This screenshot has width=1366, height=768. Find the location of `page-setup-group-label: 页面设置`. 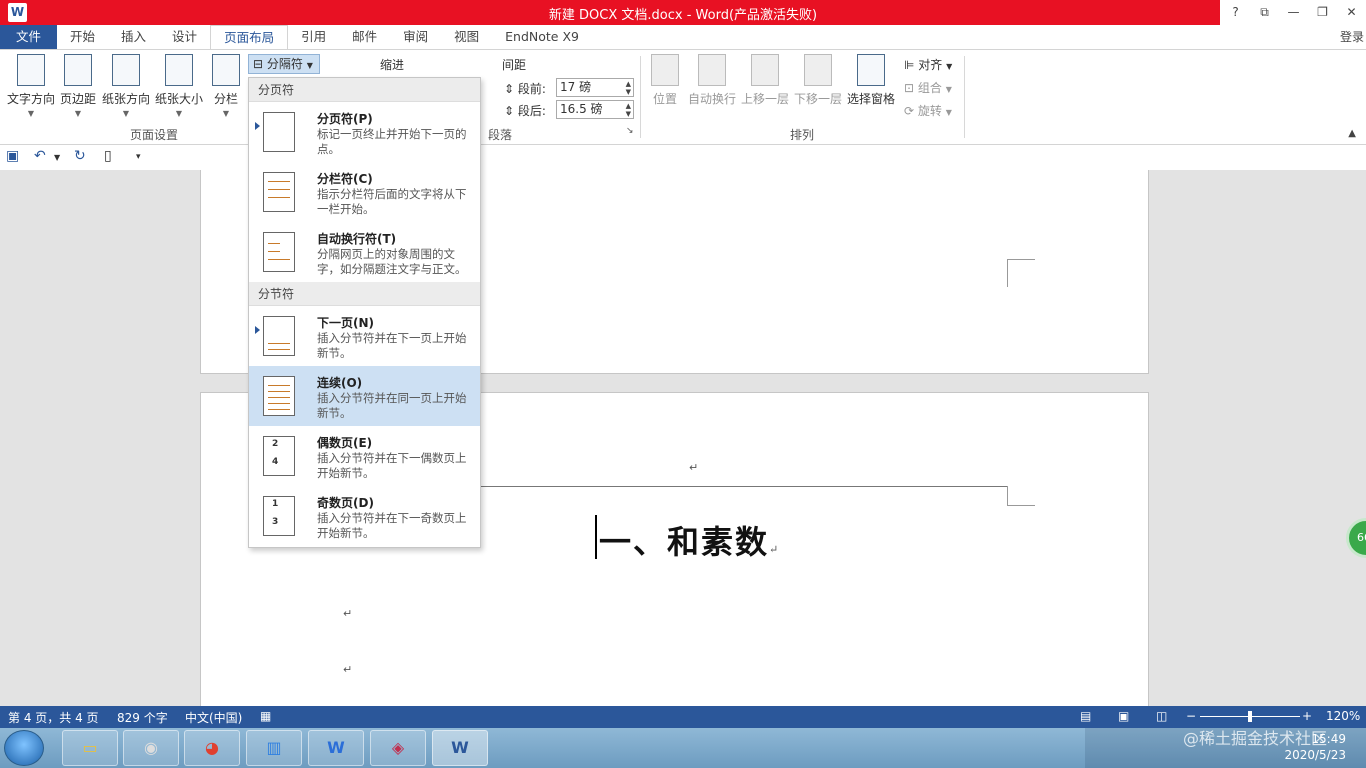

page-setup-group-label: 页面设置 is located at coordinates (154, 135).